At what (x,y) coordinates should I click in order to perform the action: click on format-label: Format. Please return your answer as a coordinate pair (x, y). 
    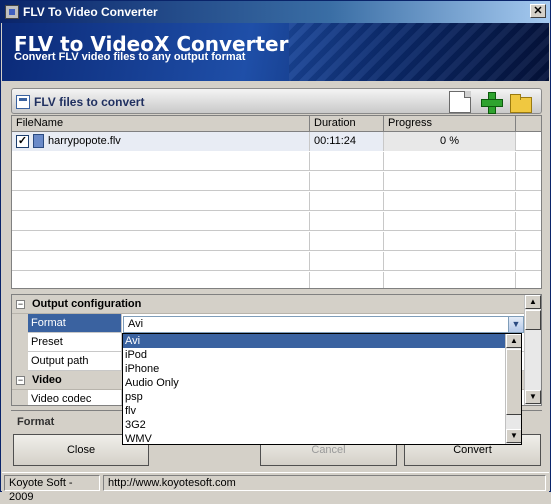
    Looking at the image, I should click on (75, 323).